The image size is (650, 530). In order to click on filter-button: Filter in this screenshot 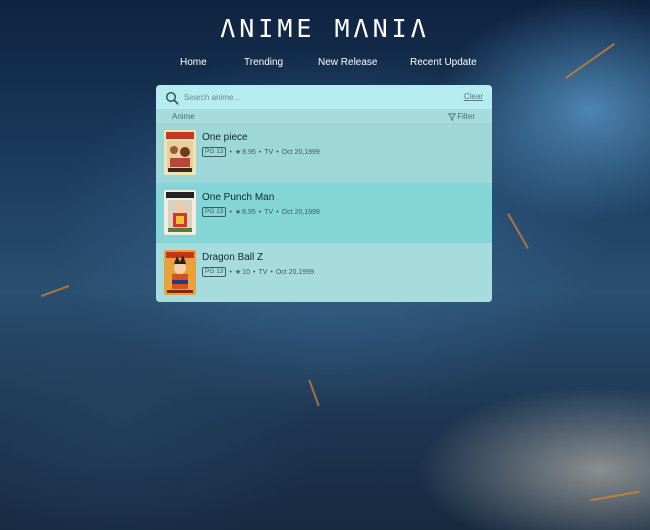, I will do `click(461, 116)`.